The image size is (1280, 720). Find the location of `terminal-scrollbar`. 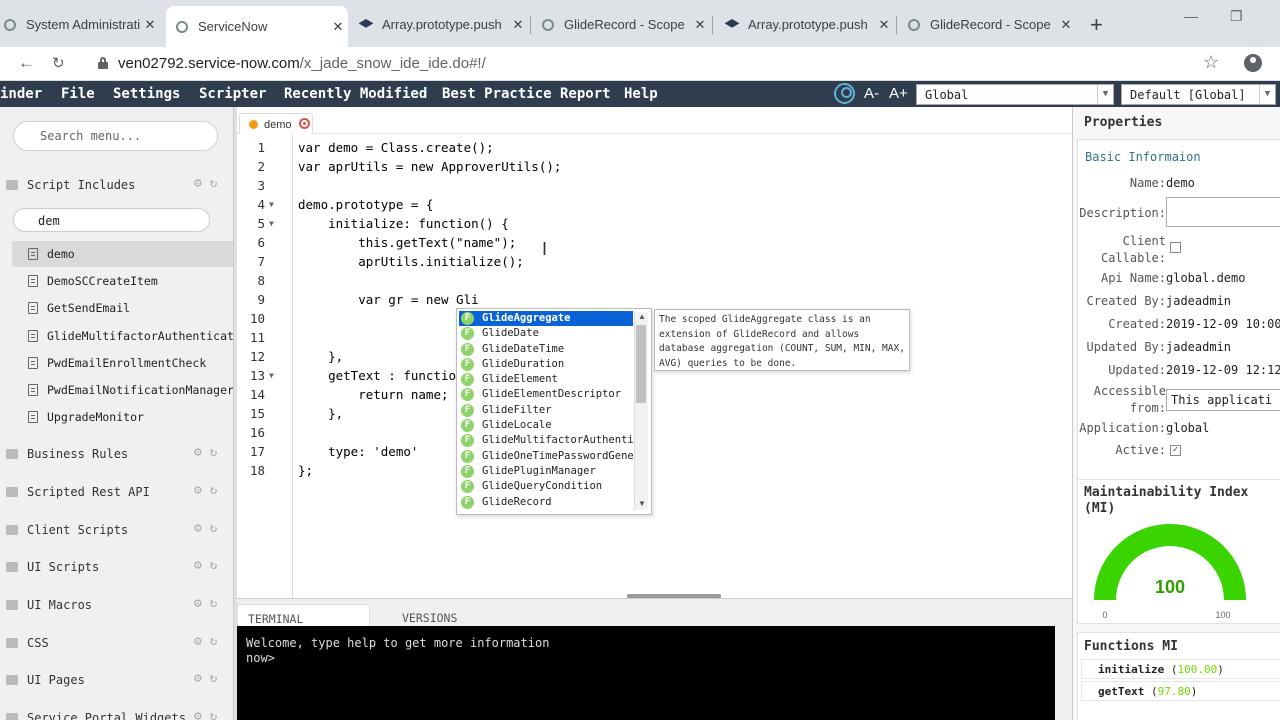

terminal-scrollbar is located at coordinates (1063, 673).